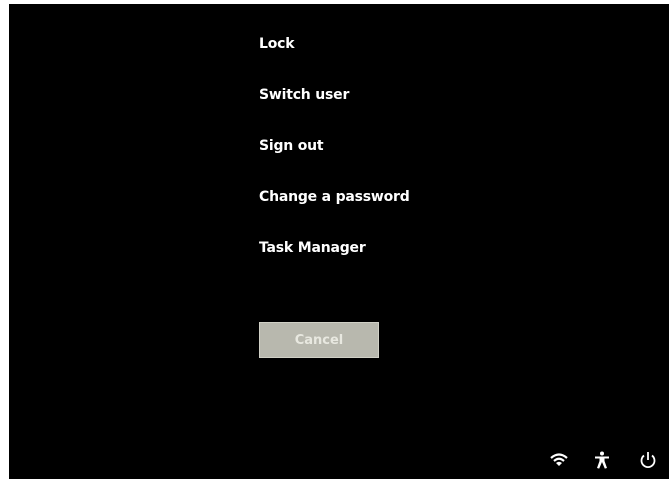  Describe the element at coordinates (648, 460) in the screenshot. I see `power-icon` at that location.